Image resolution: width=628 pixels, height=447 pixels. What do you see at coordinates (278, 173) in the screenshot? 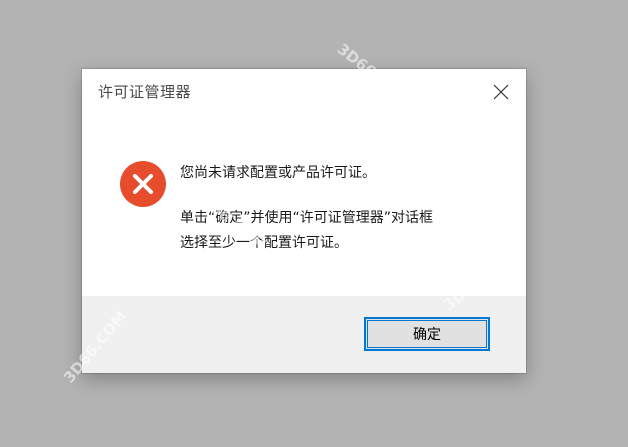
I see `message-line-1: 您尚未请求配置或产品许可证。` at bounding box center [278, 173].